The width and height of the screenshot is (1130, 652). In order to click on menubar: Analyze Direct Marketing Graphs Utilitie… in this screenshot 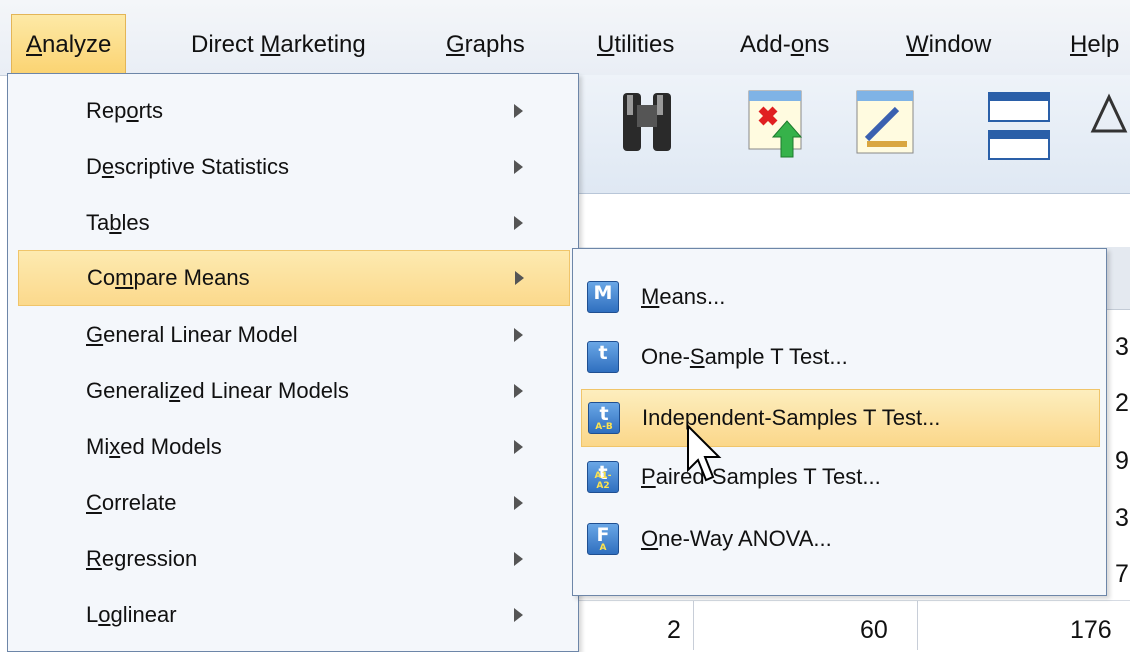, I will do `click(565, 38)`.